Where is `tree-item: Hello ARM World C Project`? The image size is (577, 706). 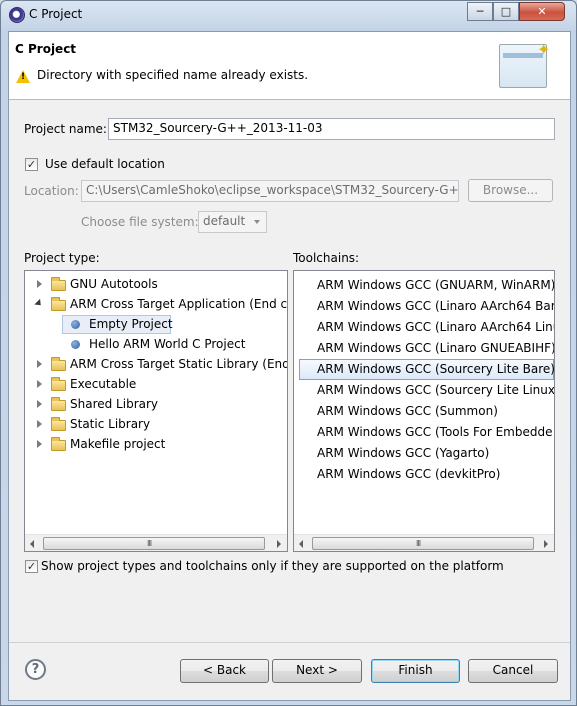 tree-item: Hello ARM World C Project is located at coordinates (156, 344).